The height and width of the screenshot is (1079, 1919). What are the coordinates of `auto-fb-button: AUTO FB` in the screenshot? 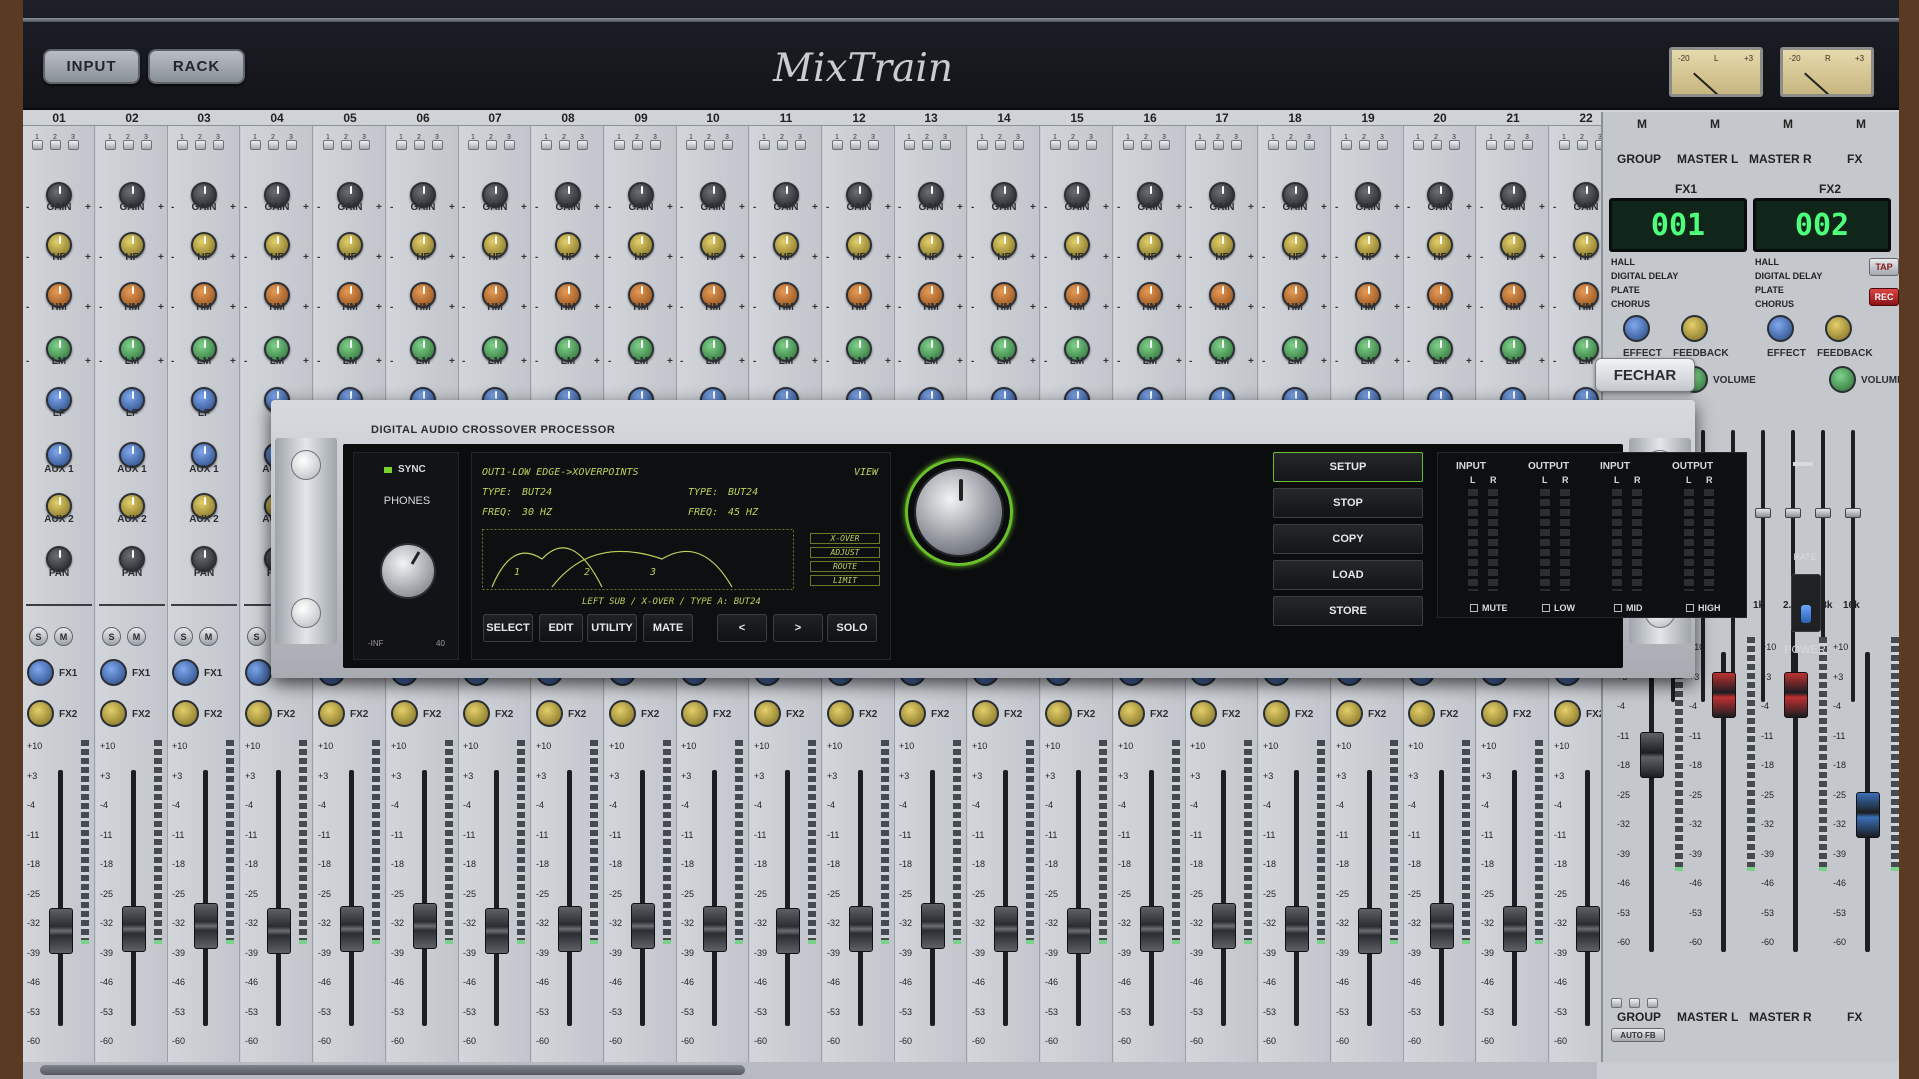 It's located at (1638, 1035).